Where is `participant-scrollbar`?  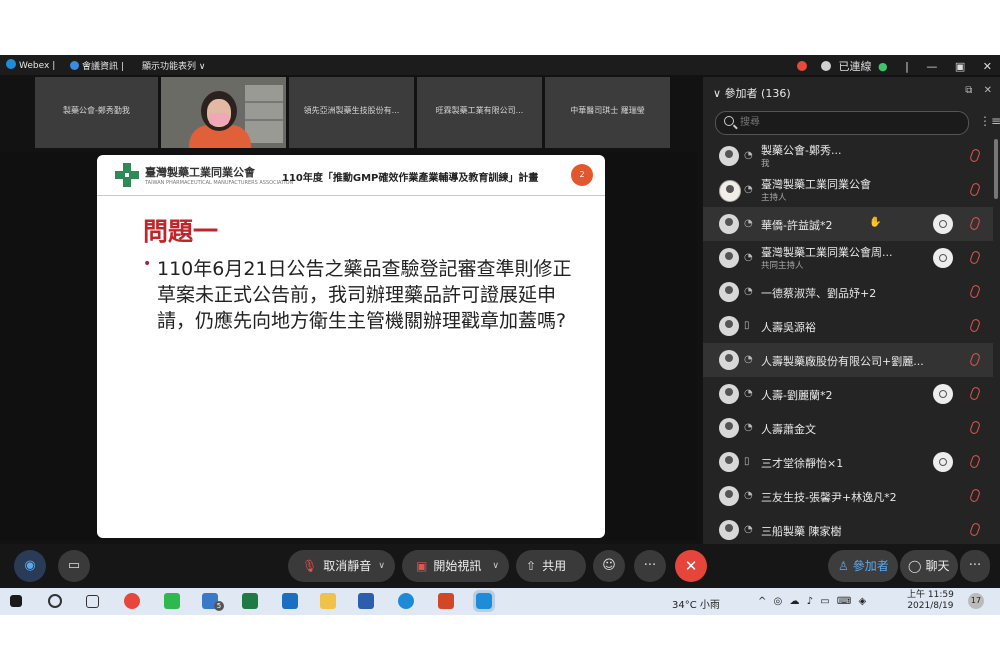
participant-scrollbar is located at coordinates (996, 169).